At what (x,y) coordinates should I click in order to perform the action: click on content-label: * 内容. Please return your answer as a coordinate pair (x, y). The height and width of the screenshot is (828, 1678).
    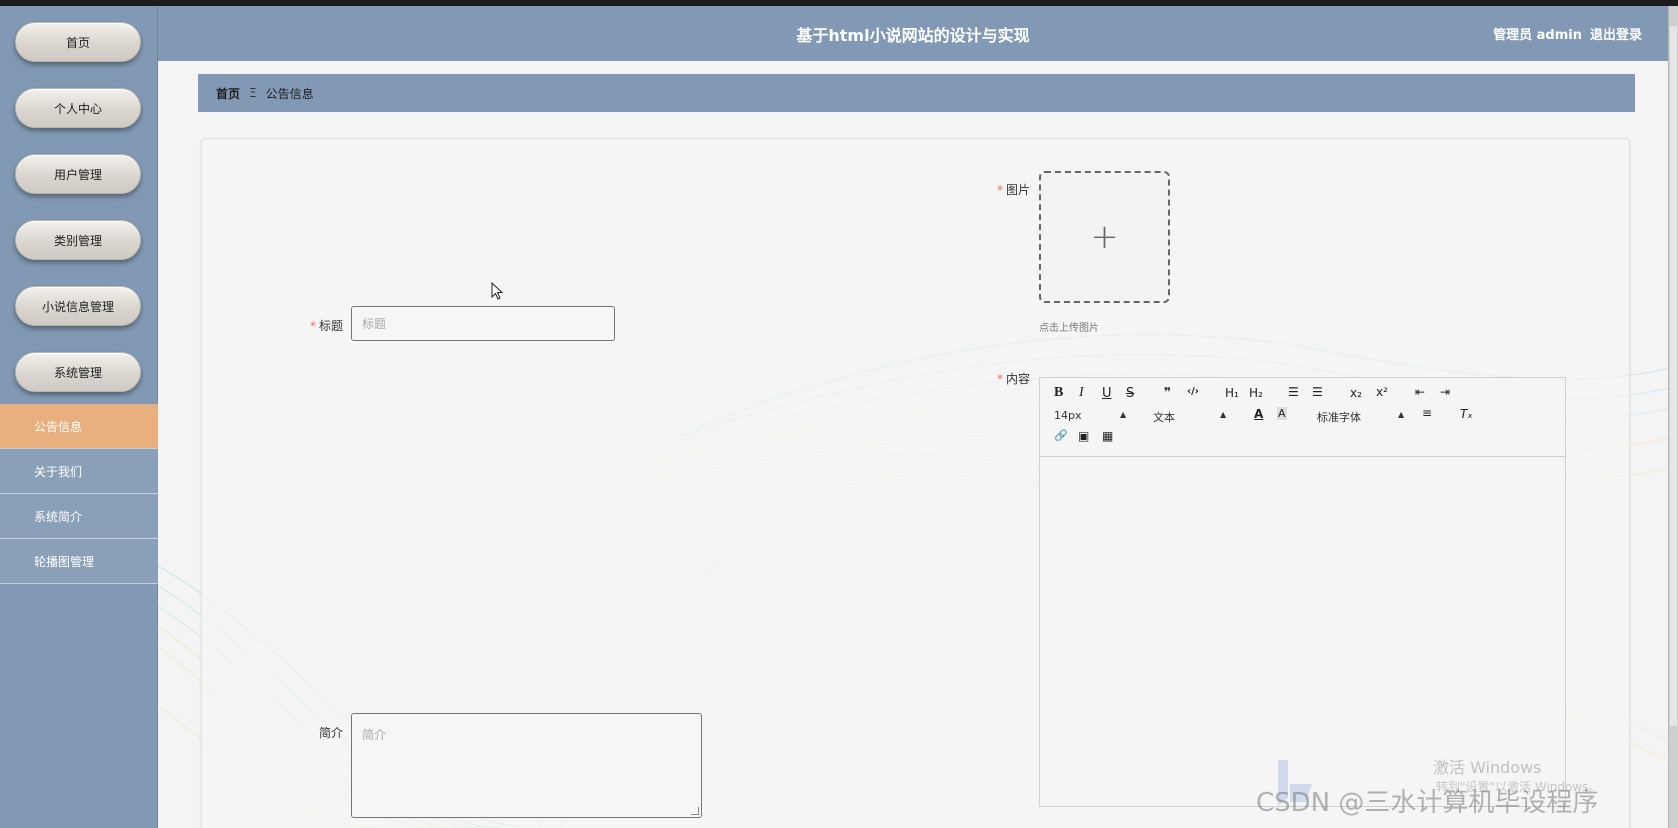
    Looking at the image, I should click on (1007, 378).